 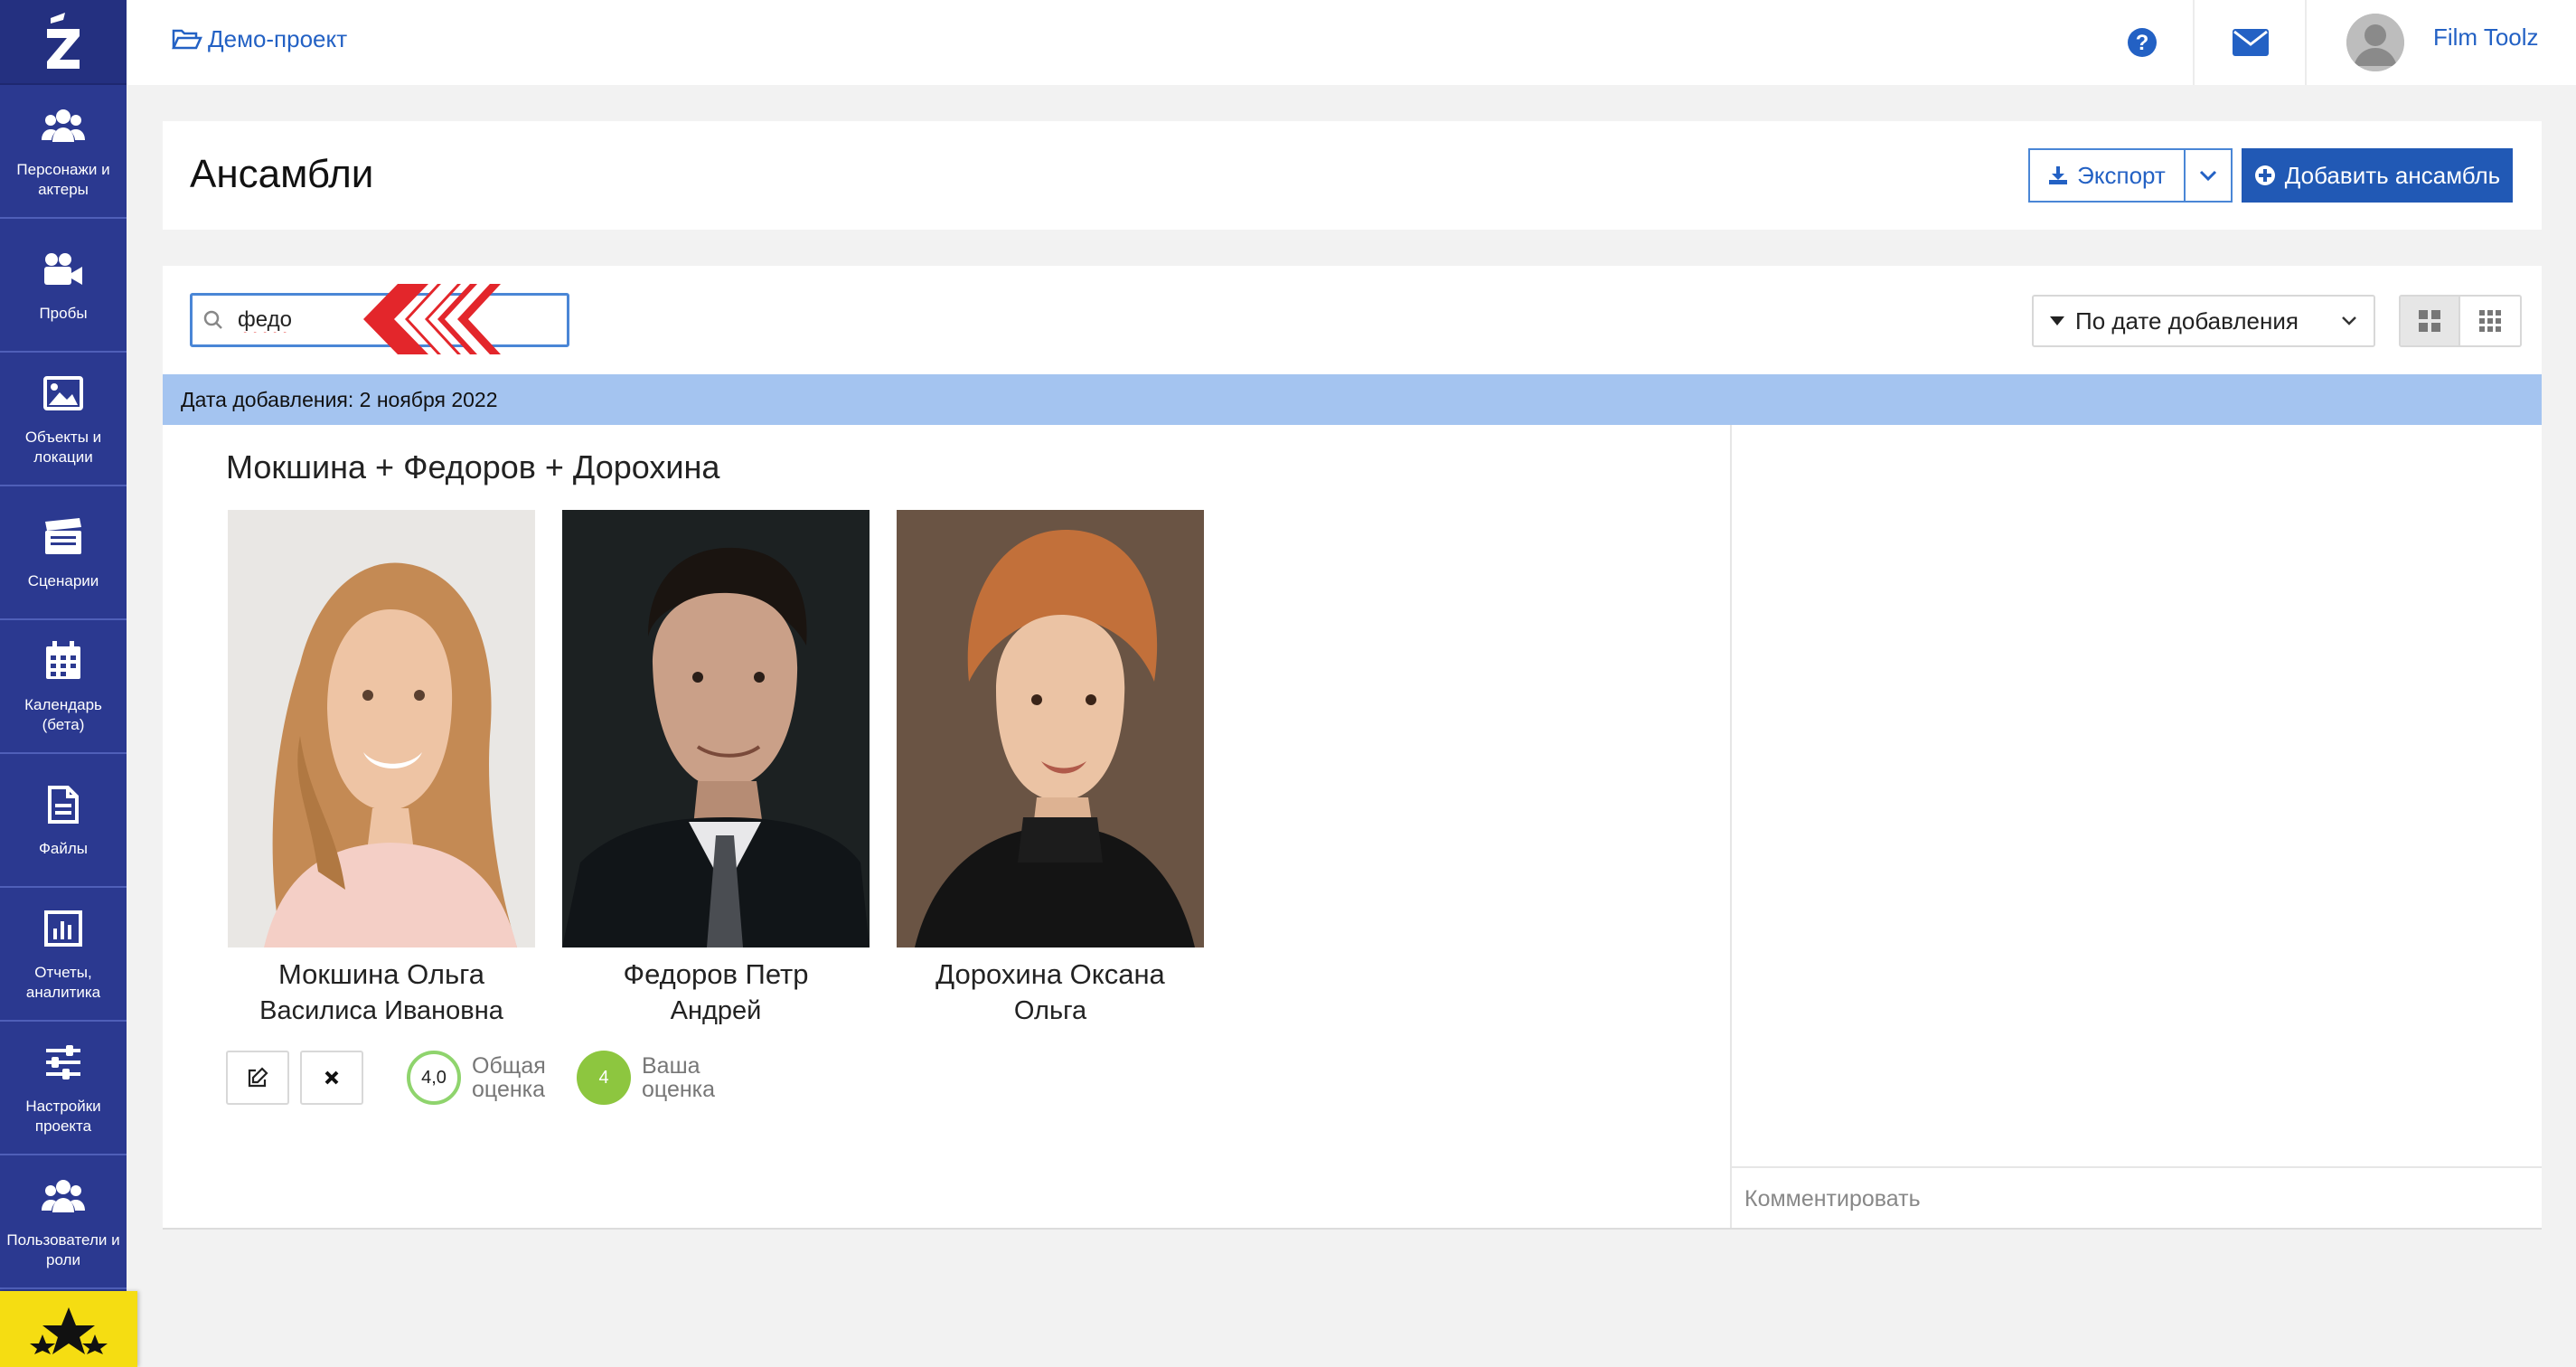 I want to click on app-logo, so click(x=63, y=42).